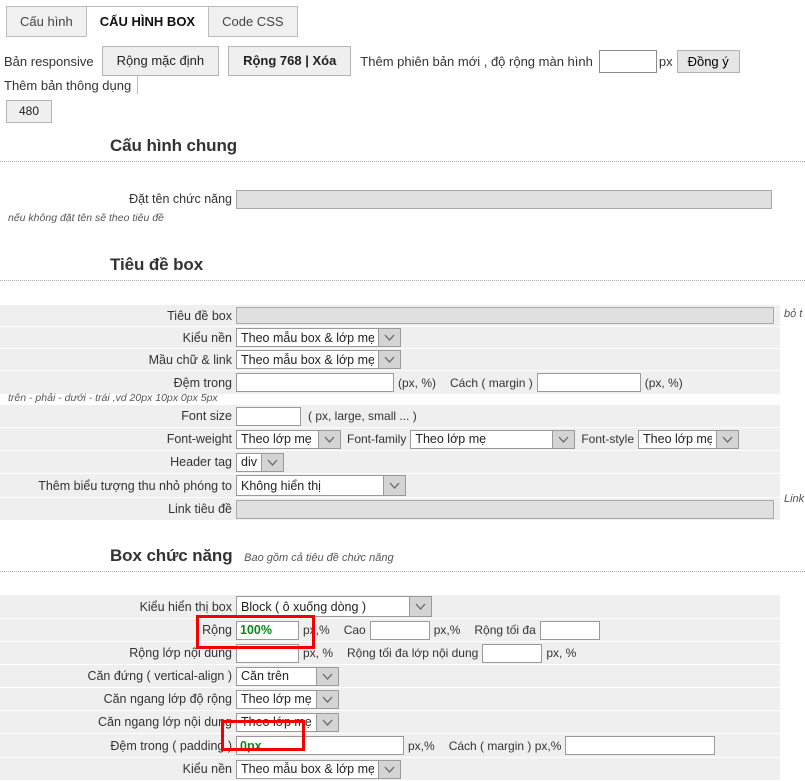  Describe the element at coordinates (362, 416) in the screenshot. I see `font-size-unit: ( px, large, small ... )` at that location.